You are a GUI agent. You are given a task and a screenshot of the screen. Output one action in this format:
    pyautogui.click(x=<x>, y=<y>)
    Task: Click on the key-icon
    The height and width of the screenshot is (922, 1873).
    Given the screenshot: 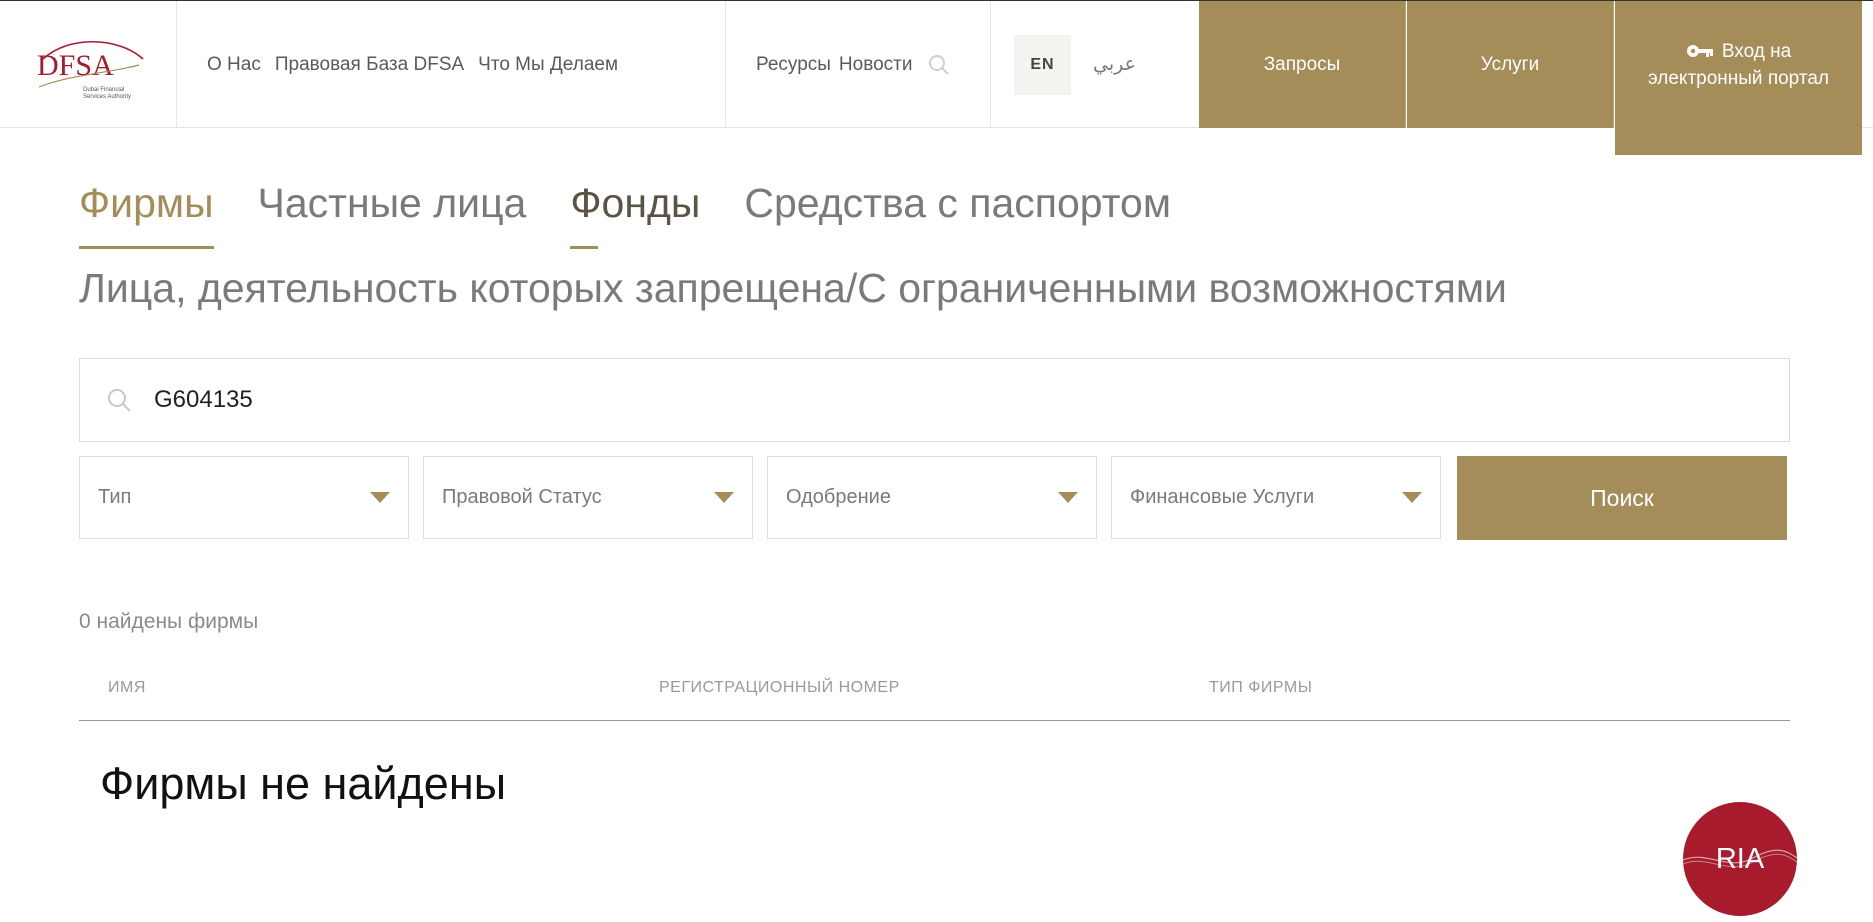 What is the action you would take?
    pyautogui.click(x=1699, y=51)
    